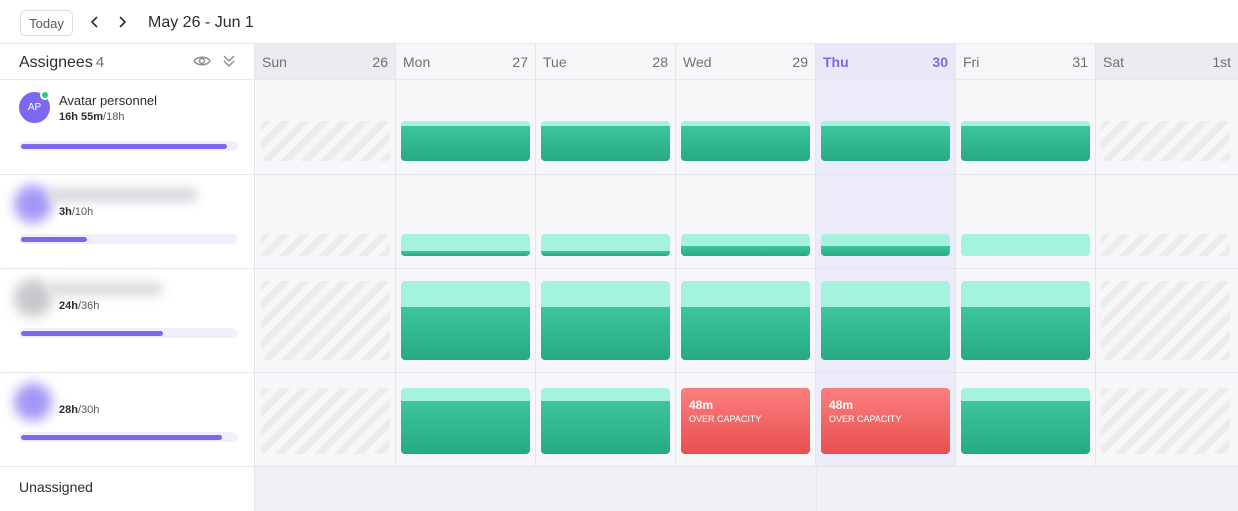 The image size is (1238, 511). What do you see at coordinates (202, 61) in the screenshot?
I see `eye-icon` at bounding box center [202, 61].